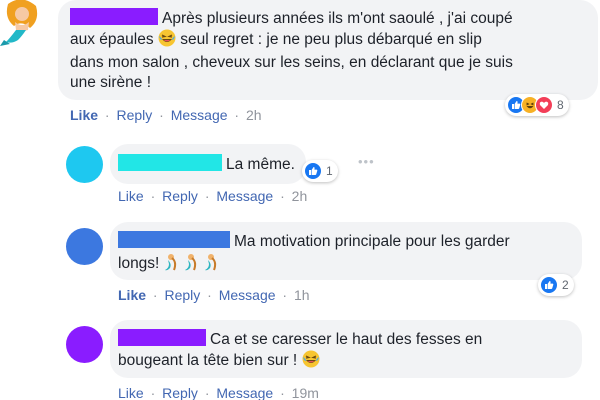 The width and height of the screenshot is (600, 400). Describe the element at coordinates (544, 105) in the screenshot. I see `love-reaction-icon` at that location.